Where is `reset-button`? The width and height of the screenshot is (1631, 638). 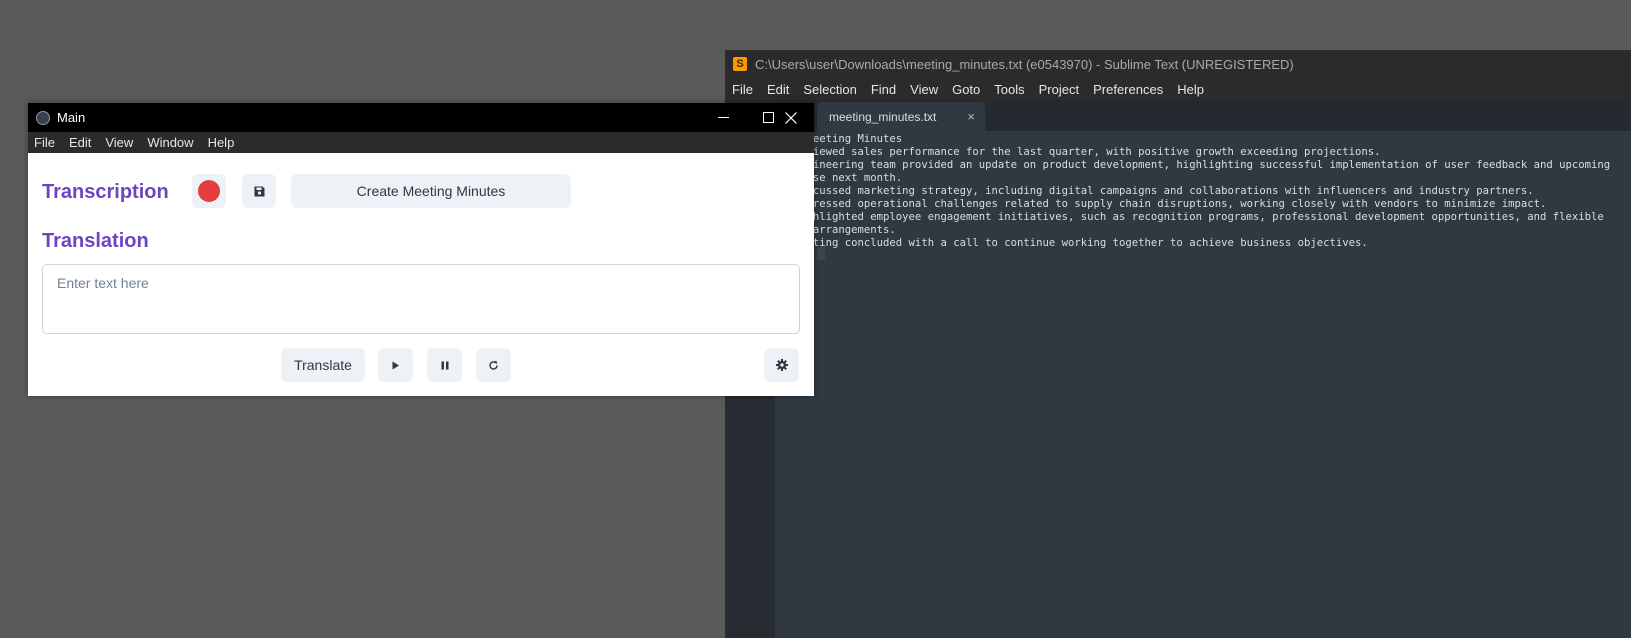 reset-button is located at coordinates (493, 365).